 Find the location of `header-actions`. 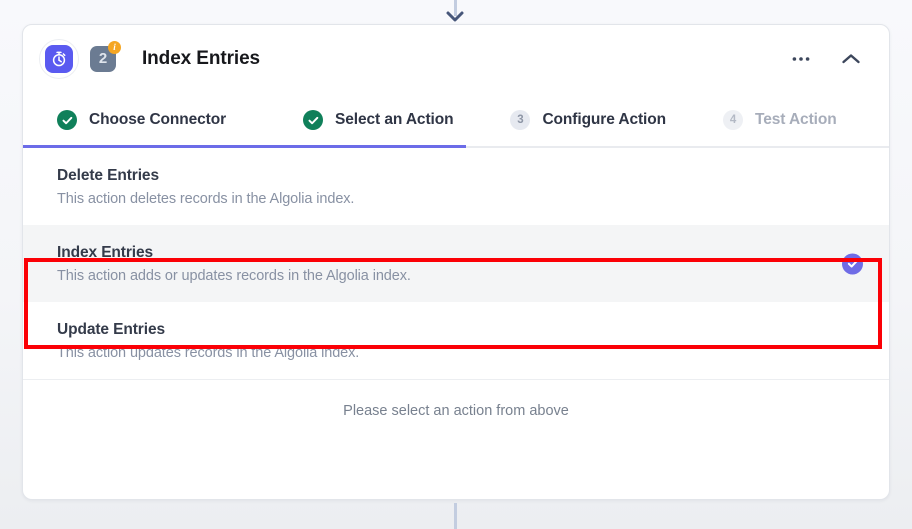

header-actions is located at coordinates (830, 59).